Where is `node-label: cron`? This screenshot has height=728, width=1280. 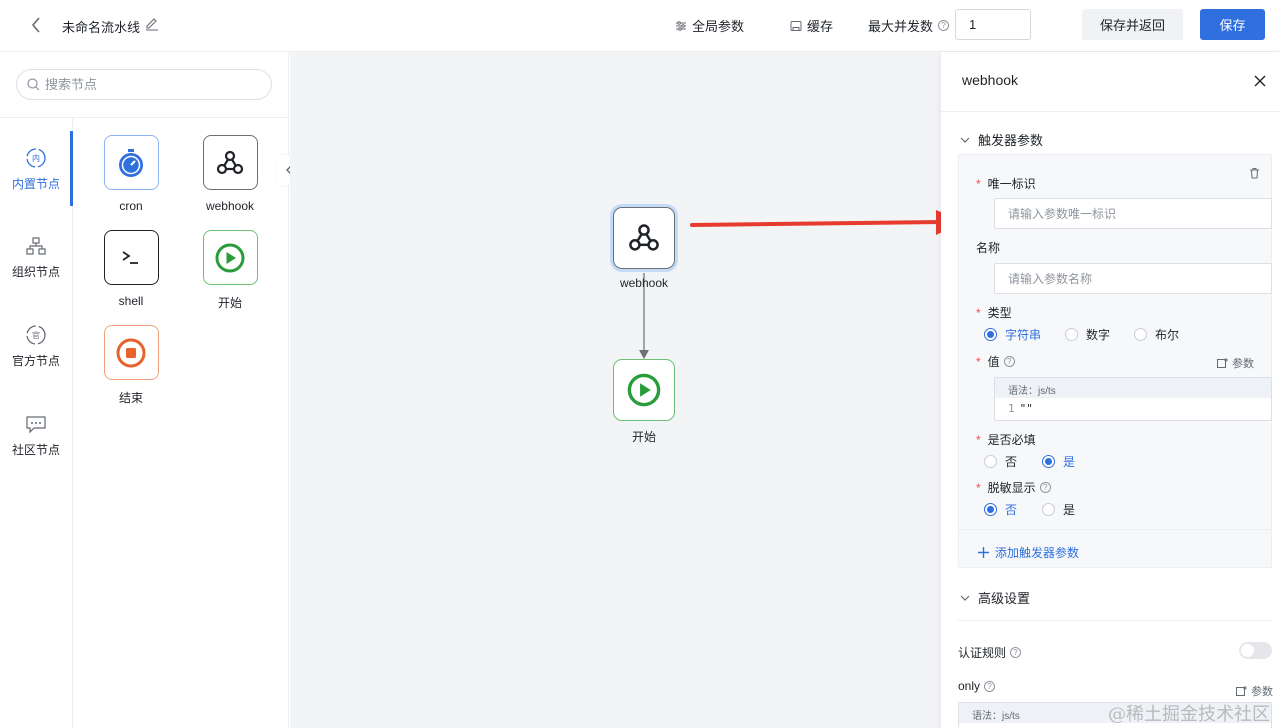
node-label: cron is located at coordinates (131, 206).